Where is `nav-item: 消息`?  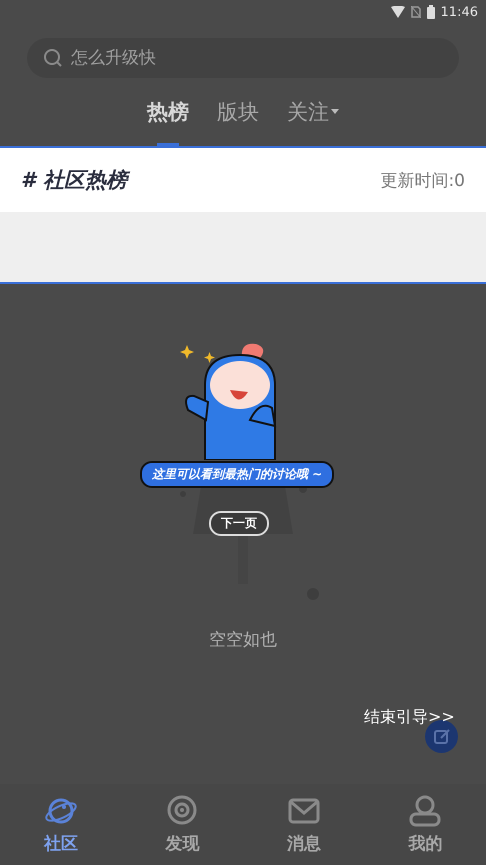
nav-item: 消息 is located at coordinates (303, 824).